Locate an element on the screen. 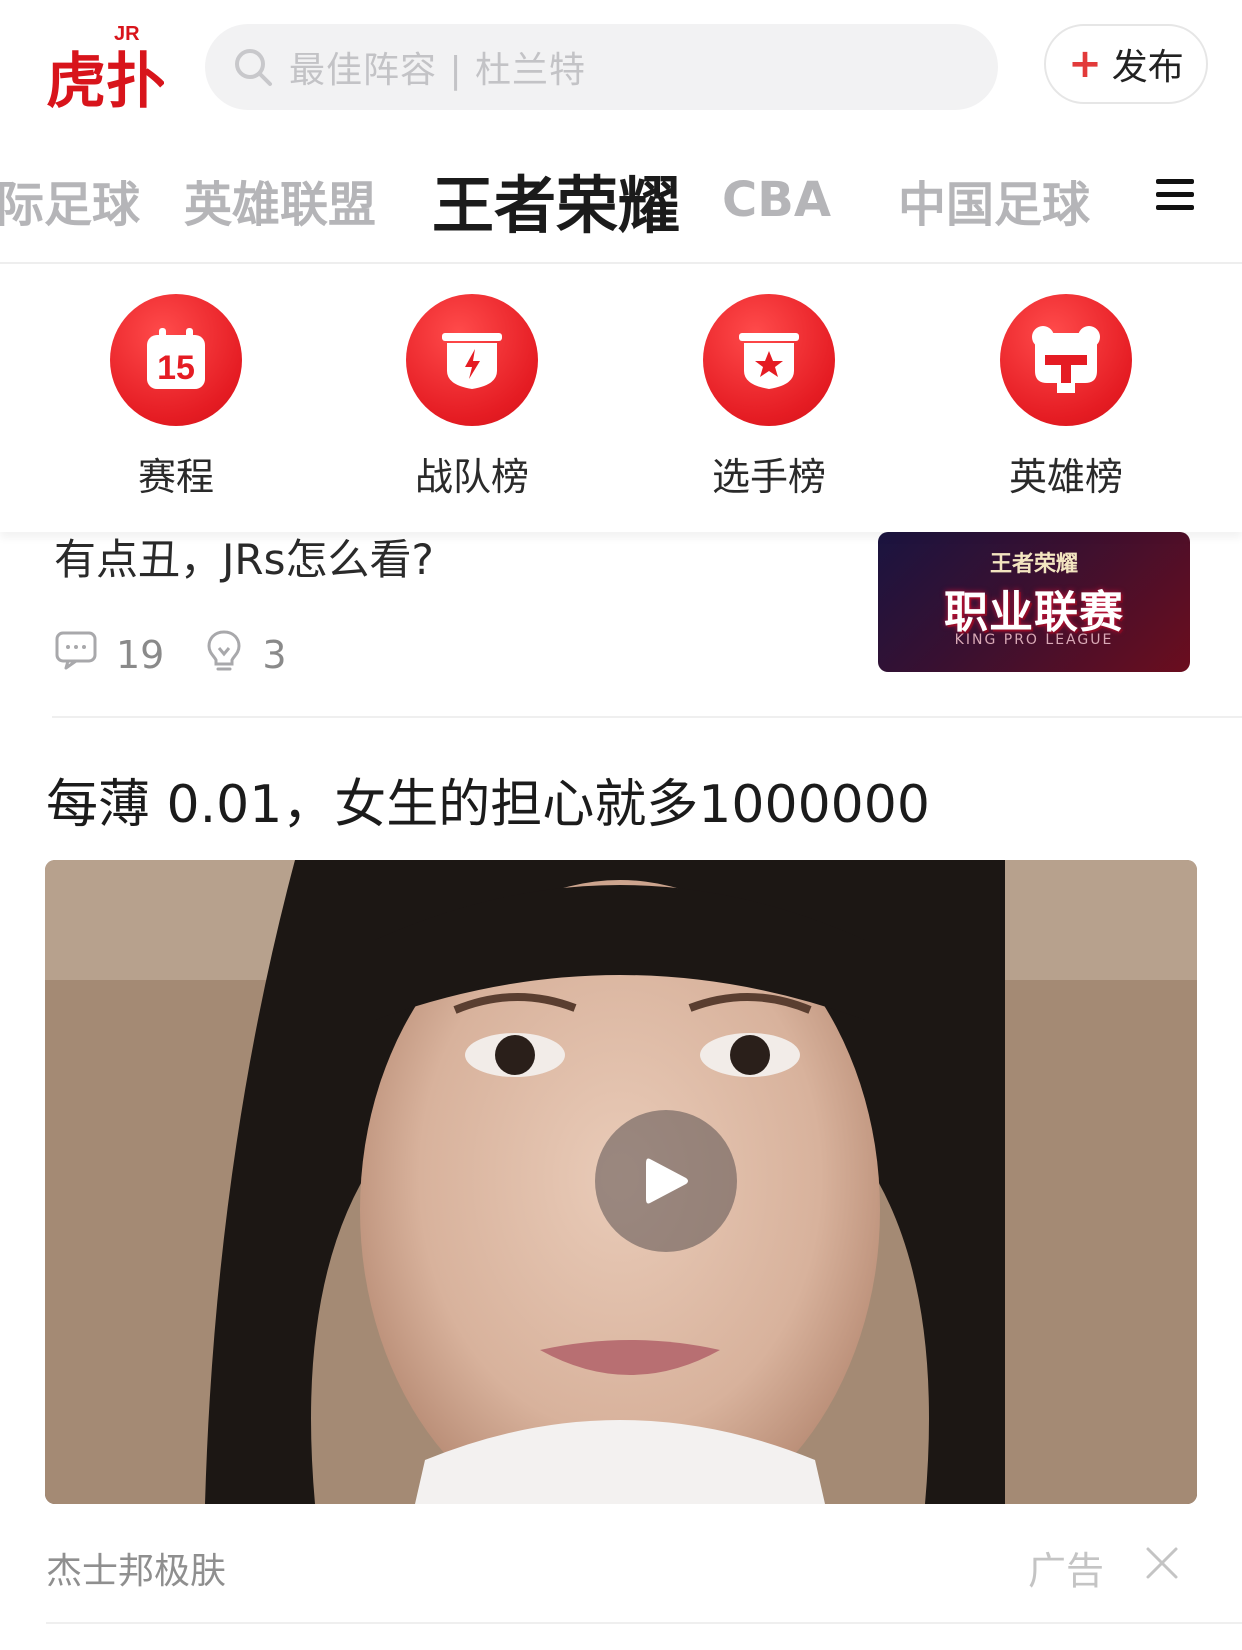 Image resolution: width=1242 pixels, height=1650 pixels. quick-entry-player-rank: 选手榜 is located at coordinates (769, 397).